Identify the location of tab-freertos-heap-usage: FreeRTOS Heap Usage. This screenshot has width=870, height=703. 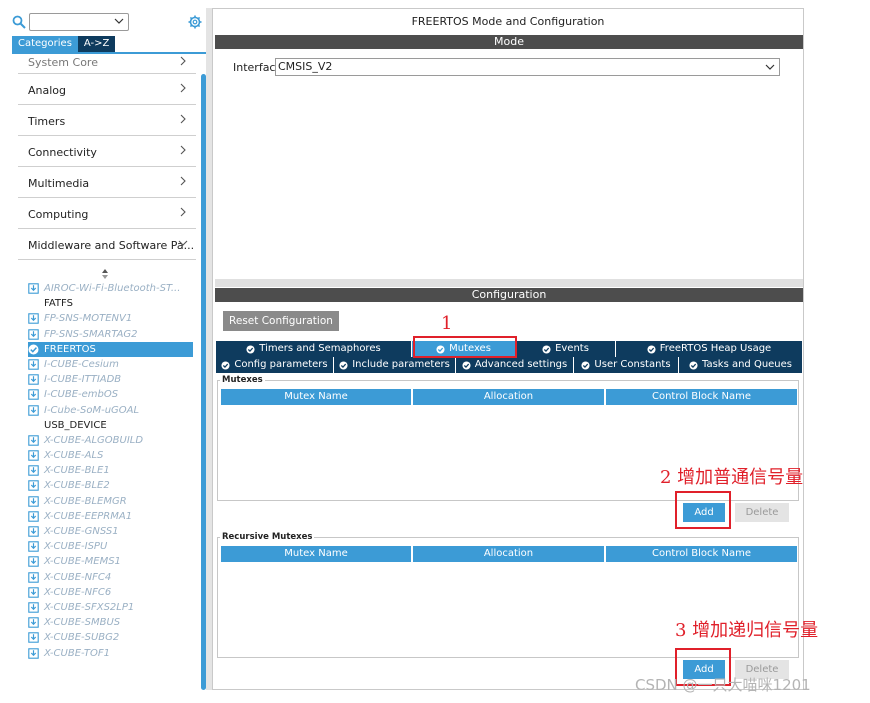
(709, 349).